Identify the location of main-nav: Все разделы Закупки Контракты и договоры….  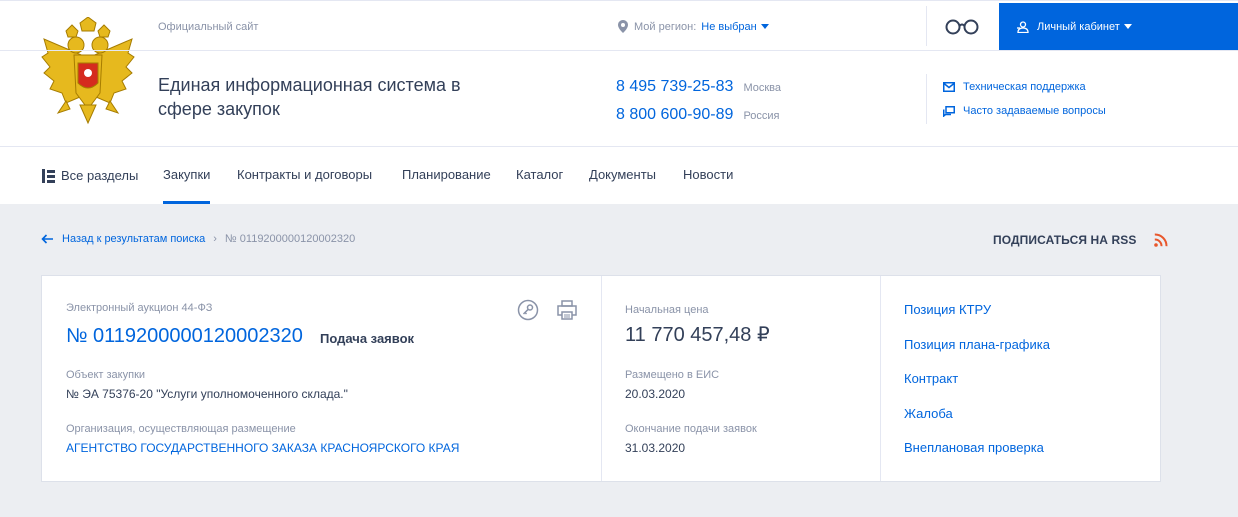
(619, 175).